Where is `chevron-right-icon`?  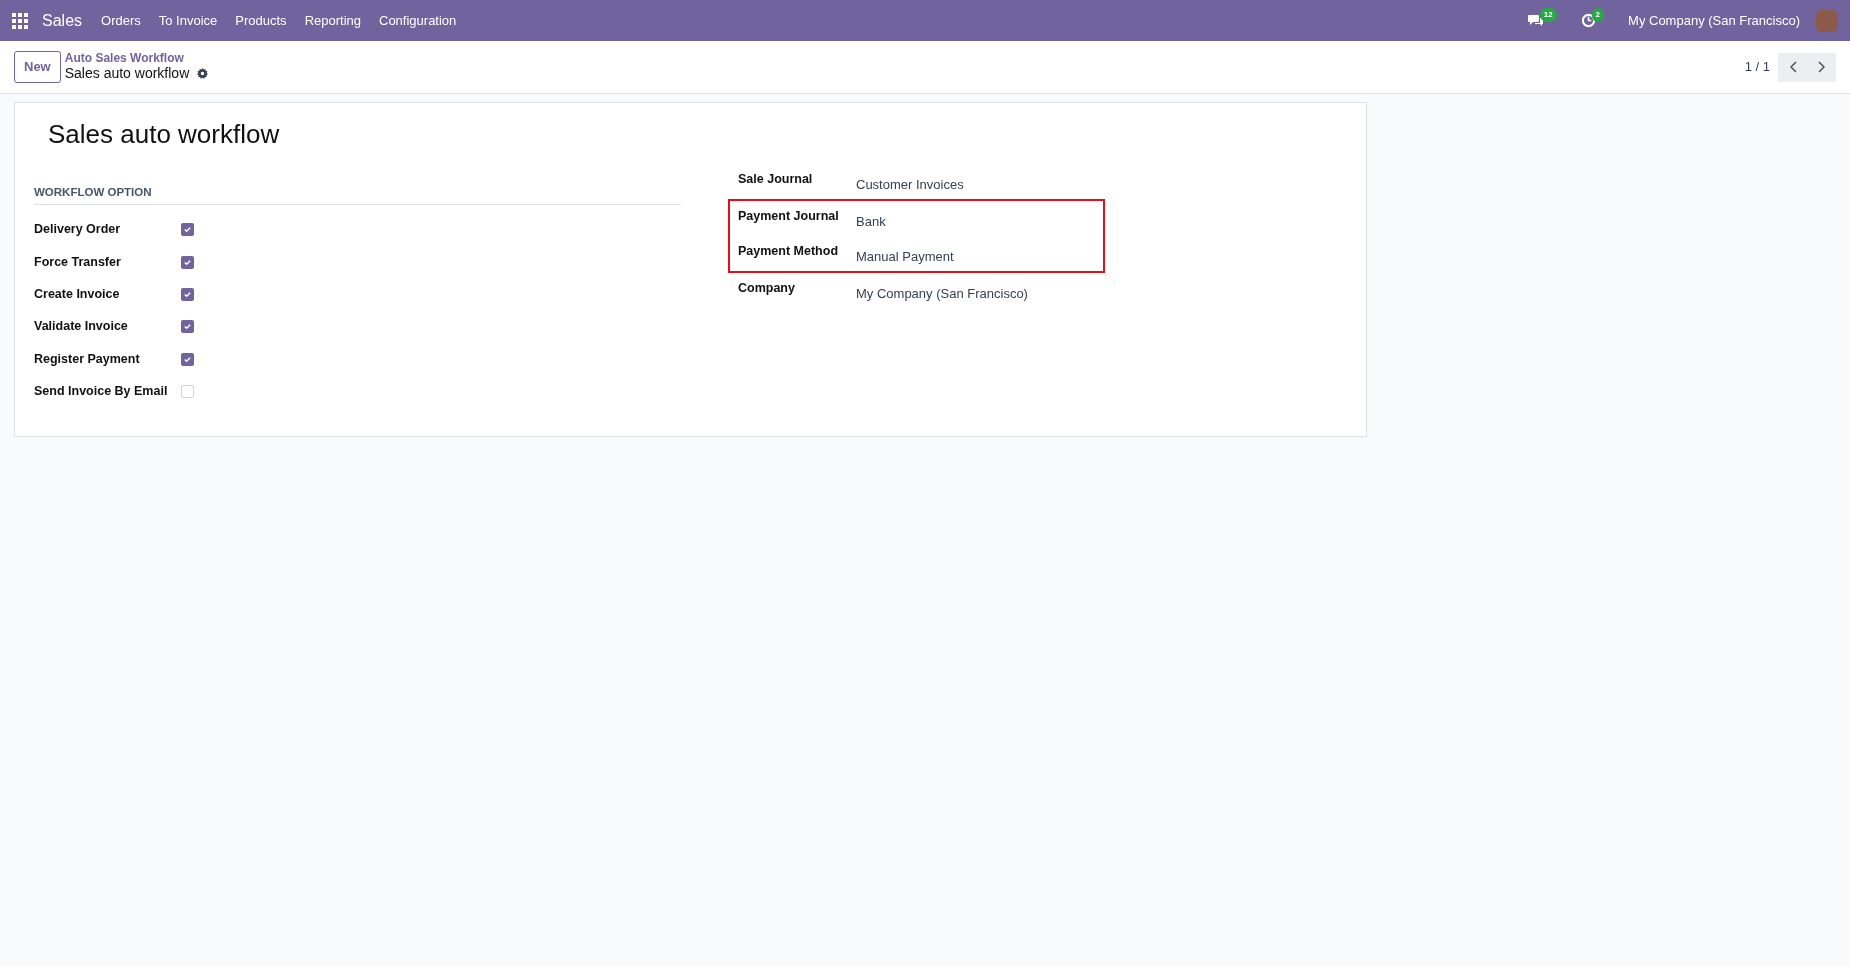
chevron-right-icon is located at coordinates (1821, 67).